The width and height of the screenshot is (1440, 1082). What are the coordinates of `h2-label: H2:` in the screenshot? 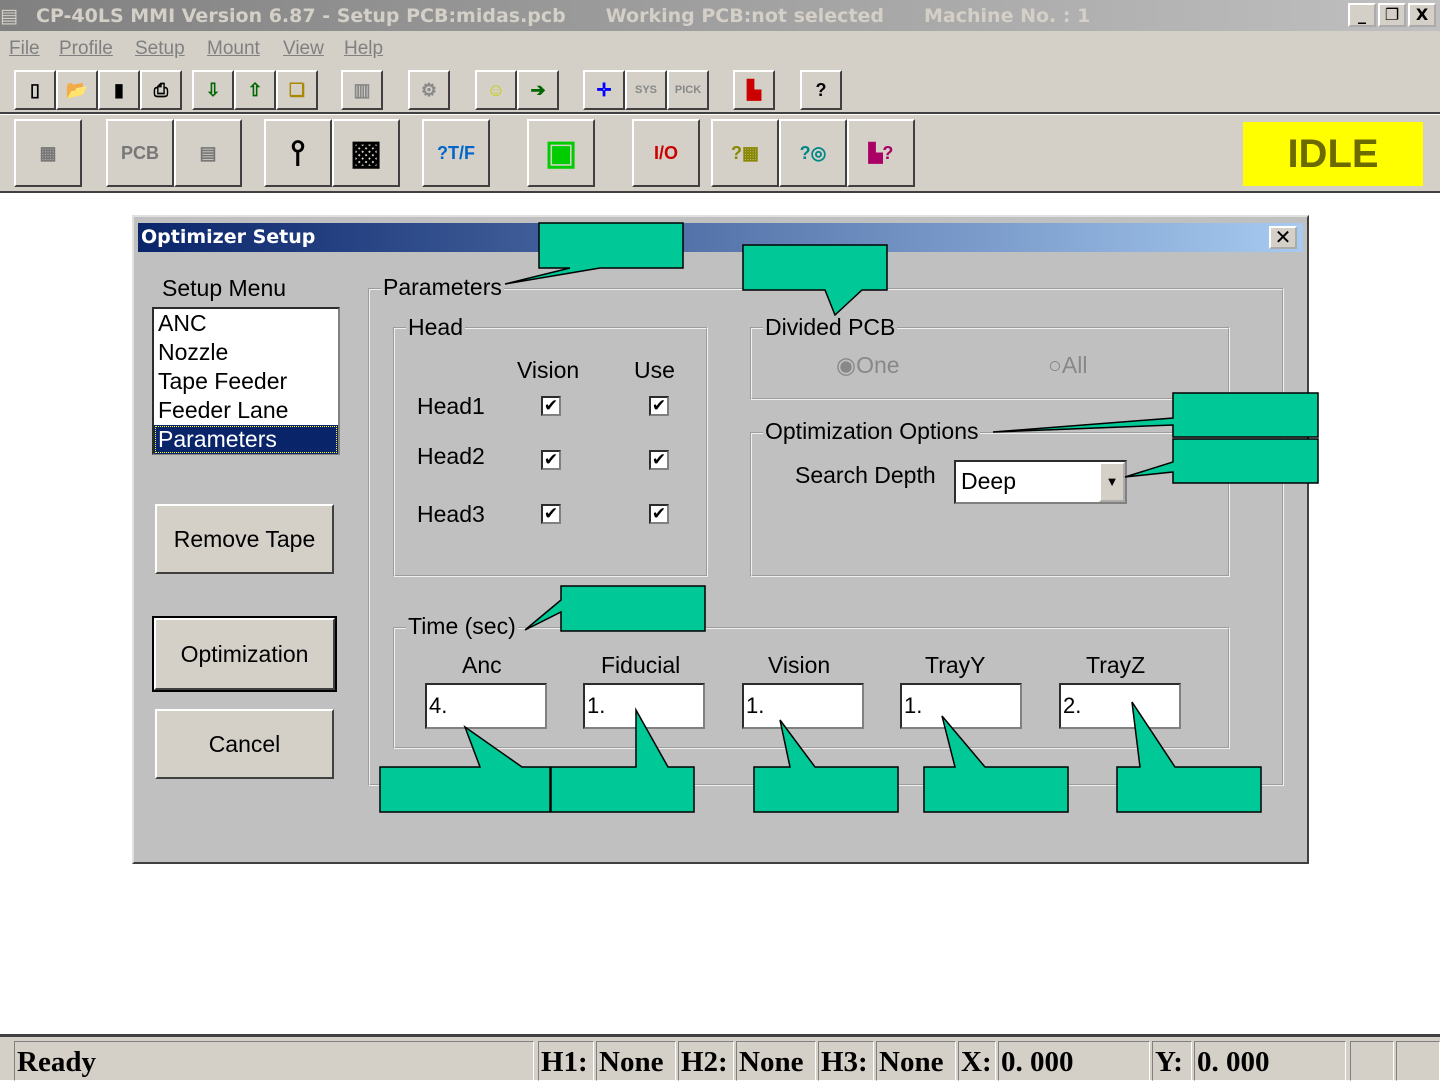 It's located at (706, 1061).